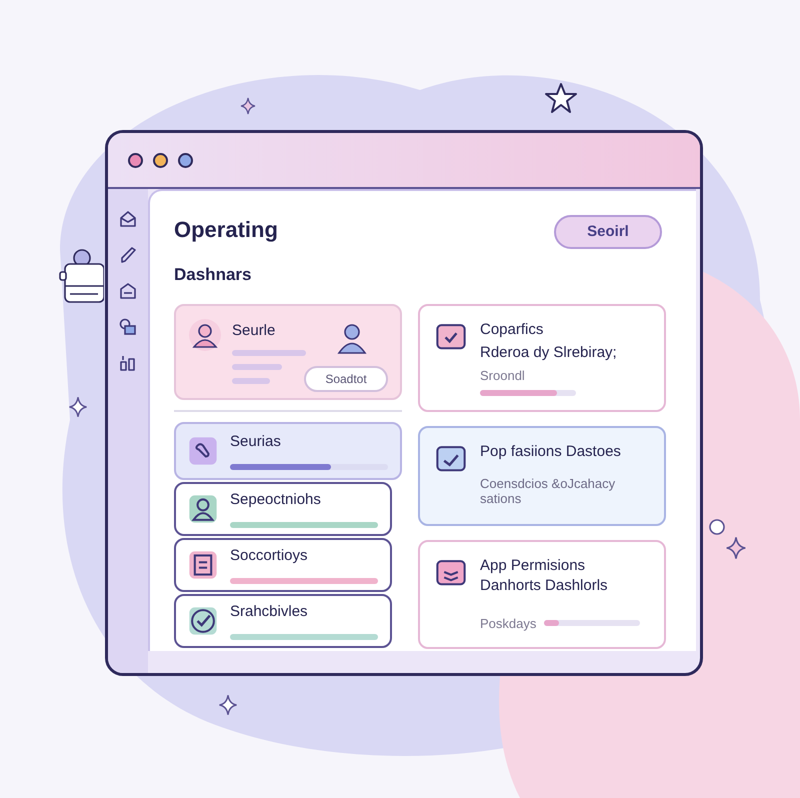 The image size is (800, 798). I want to click on list-item: Sepeoctniohs, so click(283, 509).